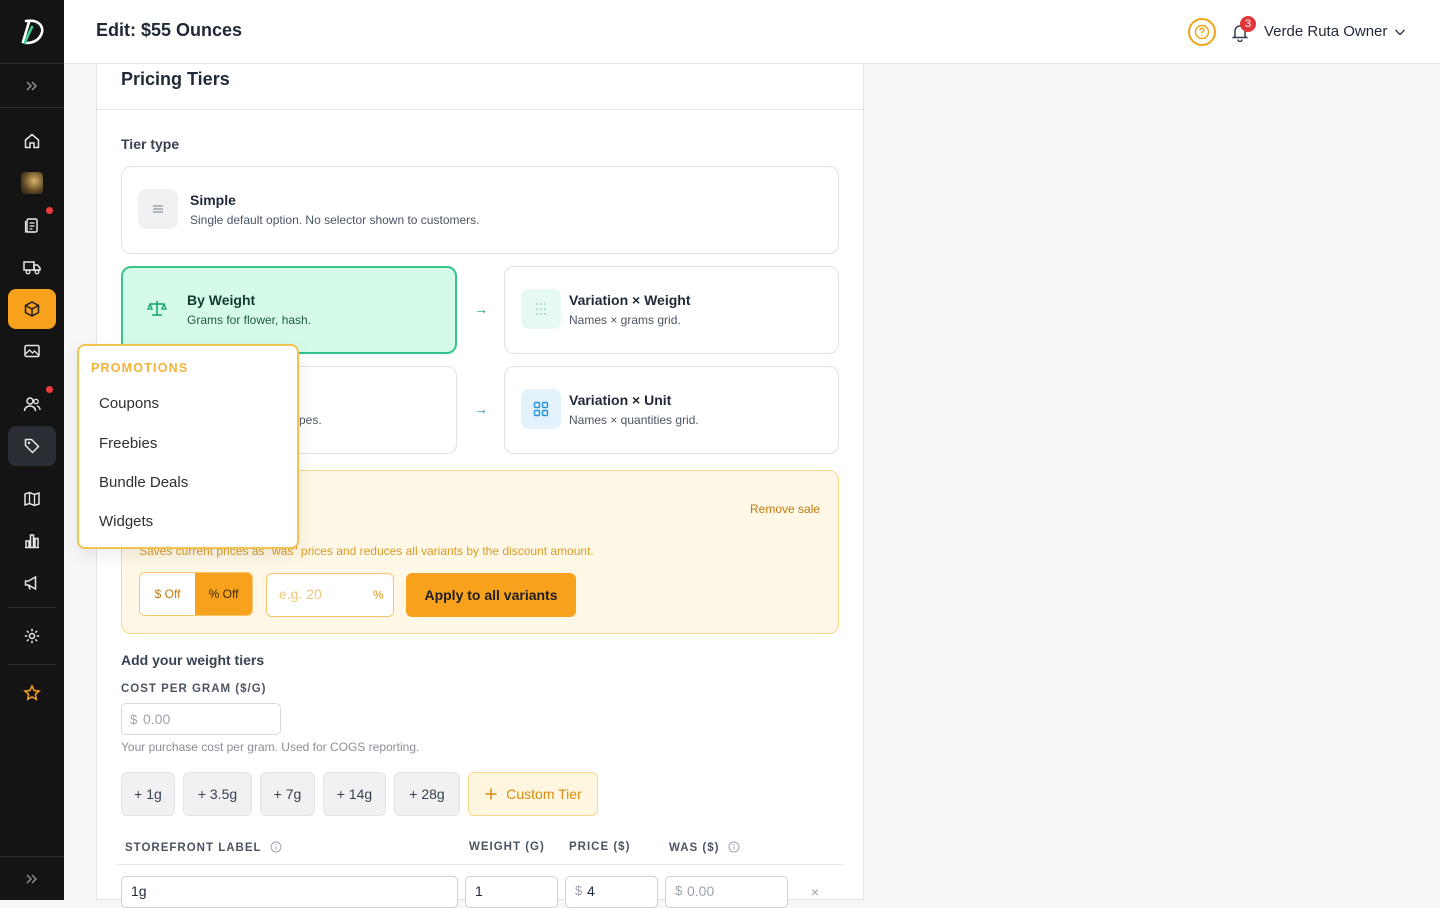 This screenshot has width=1440, height=908. I want to click on cell-value: 4, so click(591, 891).